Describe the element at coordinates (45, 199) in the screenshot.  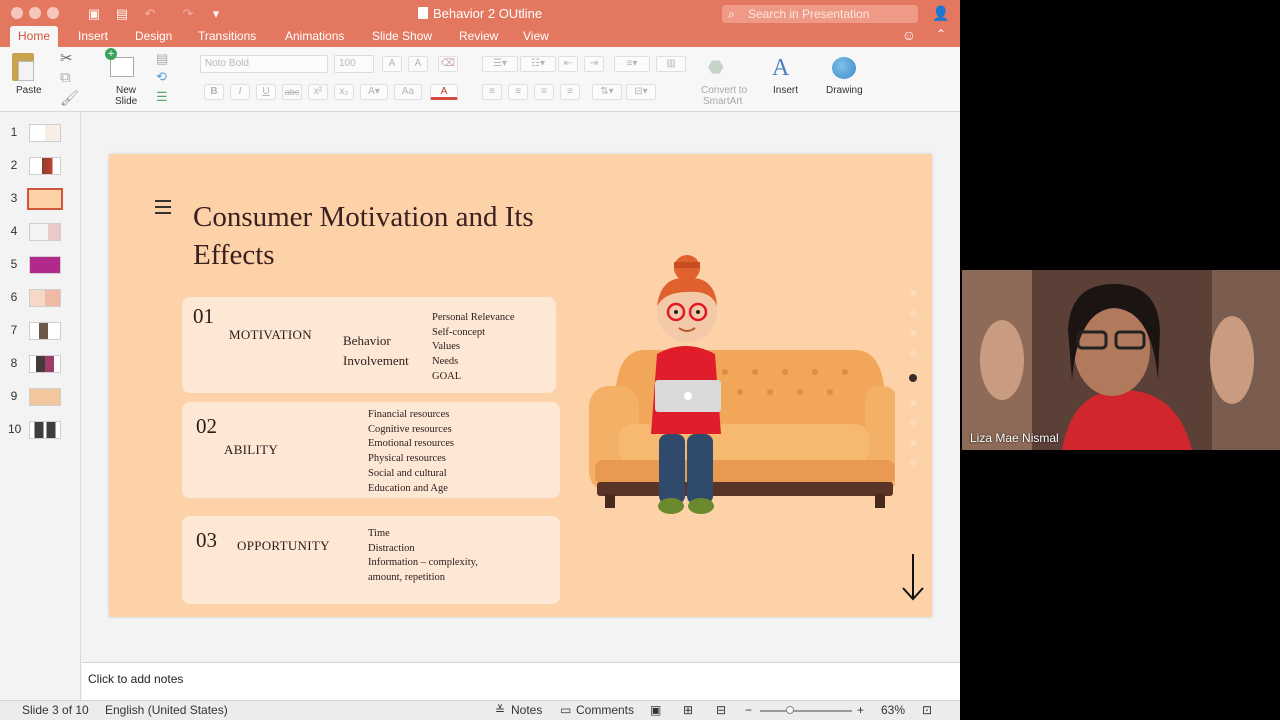
I see `slide-thumbnail-selected` at that location.